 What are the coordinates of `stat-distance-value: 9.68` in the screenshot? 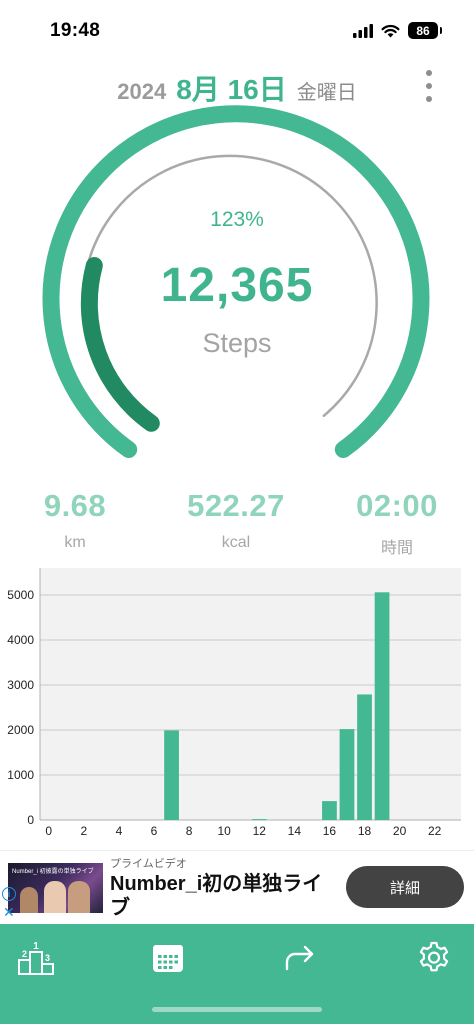 It's located at (75, 505).